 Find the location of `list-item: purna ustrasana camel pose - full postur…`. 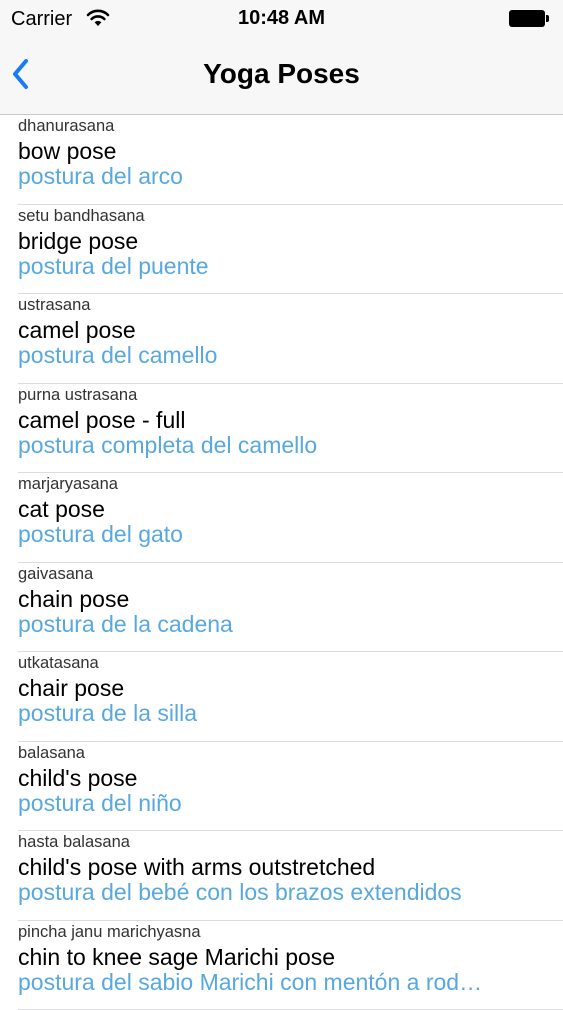

list-item: purna ustrasana camel pose - full postur… is located at coordinates (281, 429).